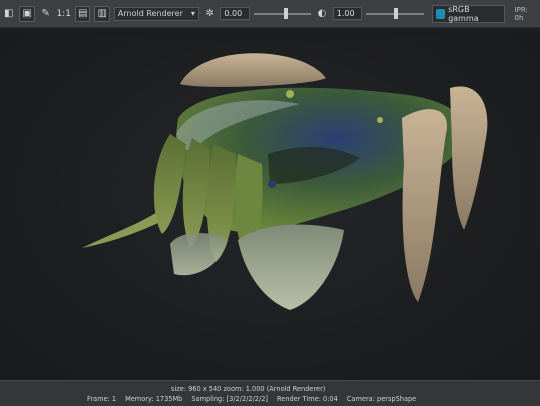  Describe the element at coordinates (209, 14) in the screenshot. I see `settings-icon: ✲` at that location.